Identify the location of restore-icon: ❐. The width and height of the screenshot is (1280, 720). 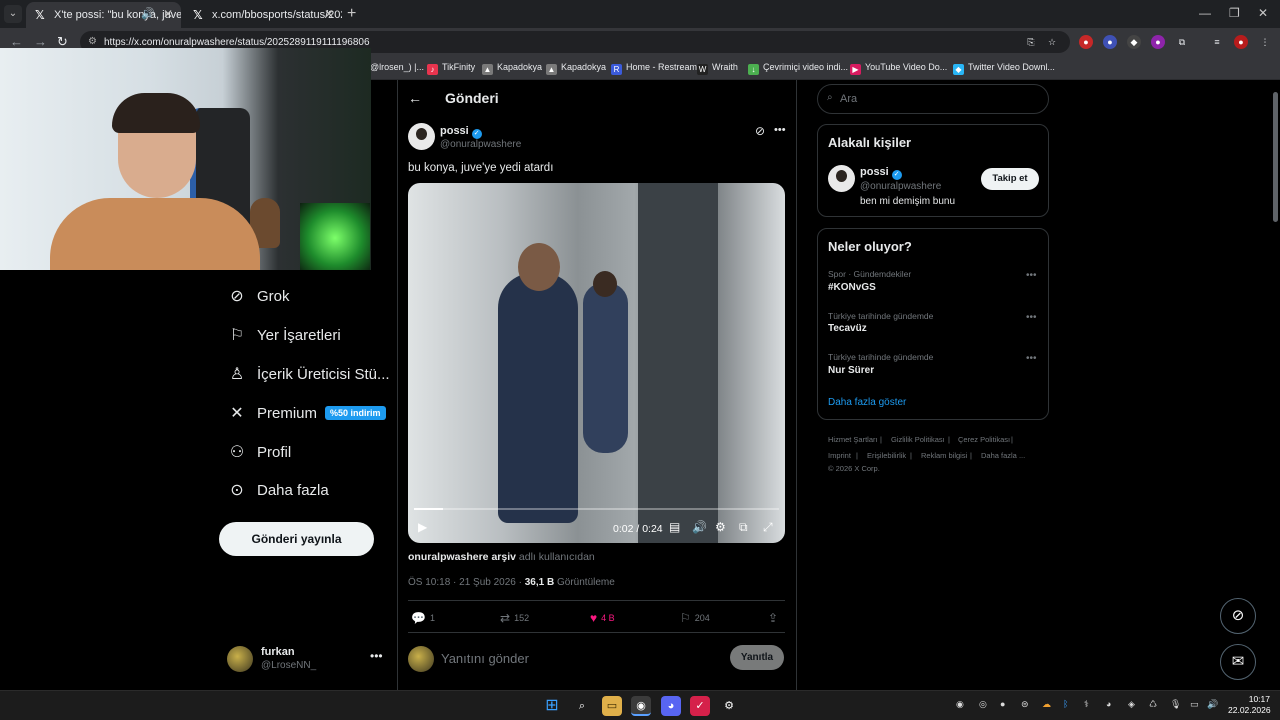
(1234, 13).